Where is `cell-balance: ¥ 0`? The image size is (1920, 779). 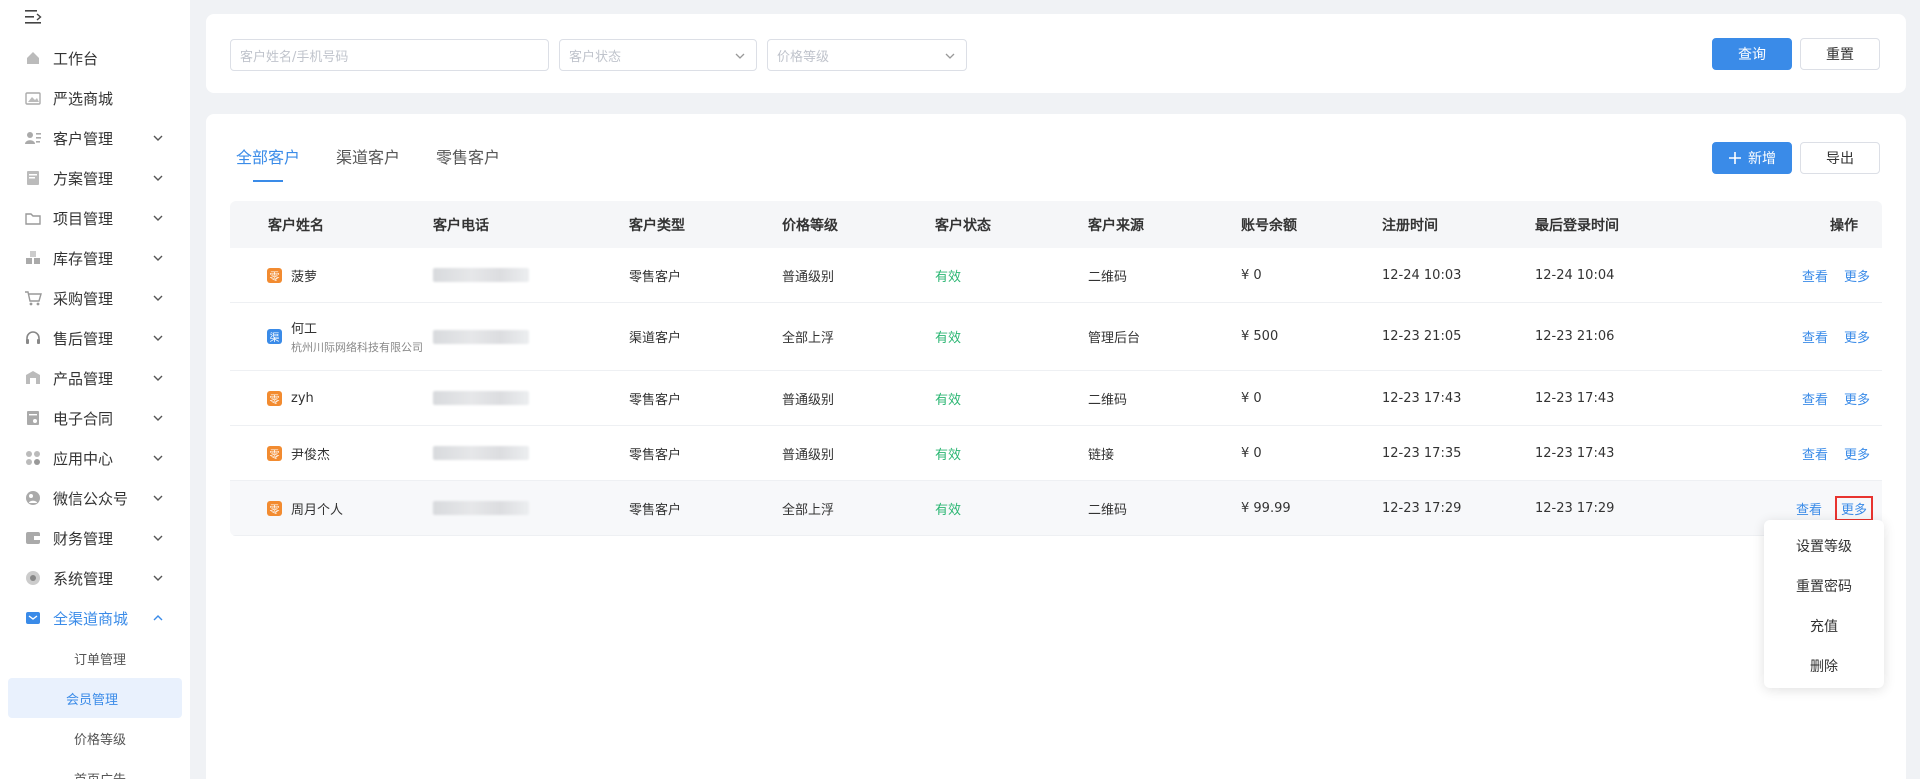 cell-balance: ¥ 0 is located at coordinates (1251, 453).